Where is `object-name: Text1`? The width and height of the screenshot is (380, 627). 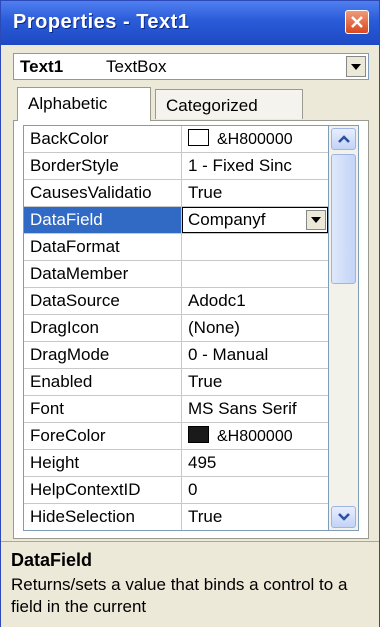
object-name: Text1 is located at coordinates (42, 66).